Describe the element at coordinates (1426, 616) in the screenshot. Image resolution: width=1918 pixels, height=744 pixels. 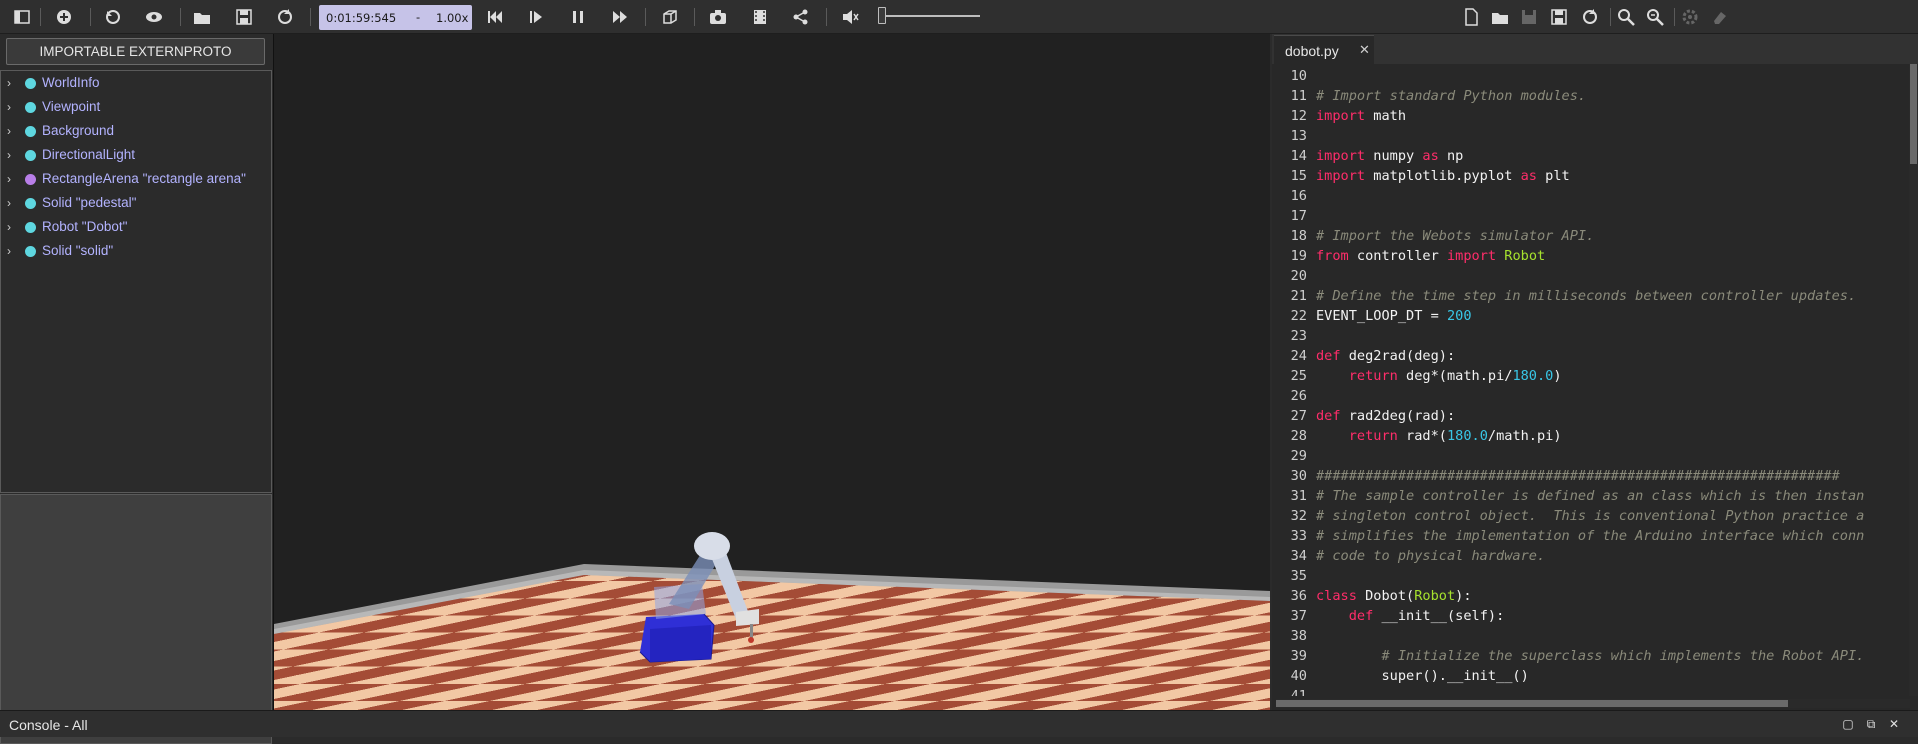
I see `code-text: def __init__(self):` at that location.